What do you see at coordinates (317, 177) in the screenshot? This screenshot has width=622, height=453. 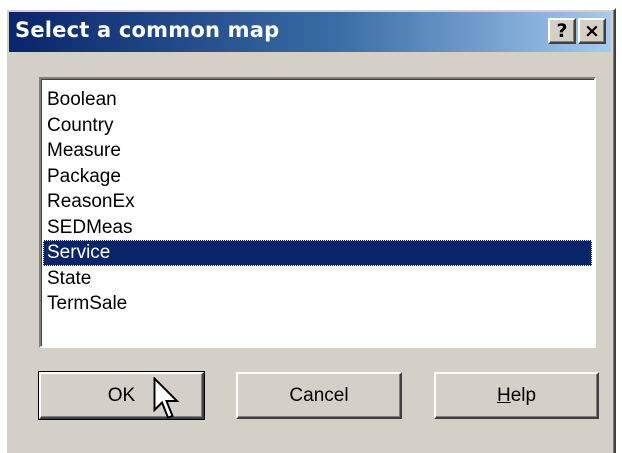 I see `list-item: Package` at bounding box center [317, 177].